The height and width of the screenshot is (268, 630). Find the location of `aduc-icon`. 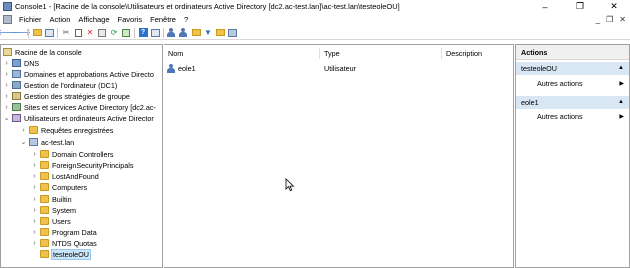

aduc-icon is located at coordinates (16, 118).